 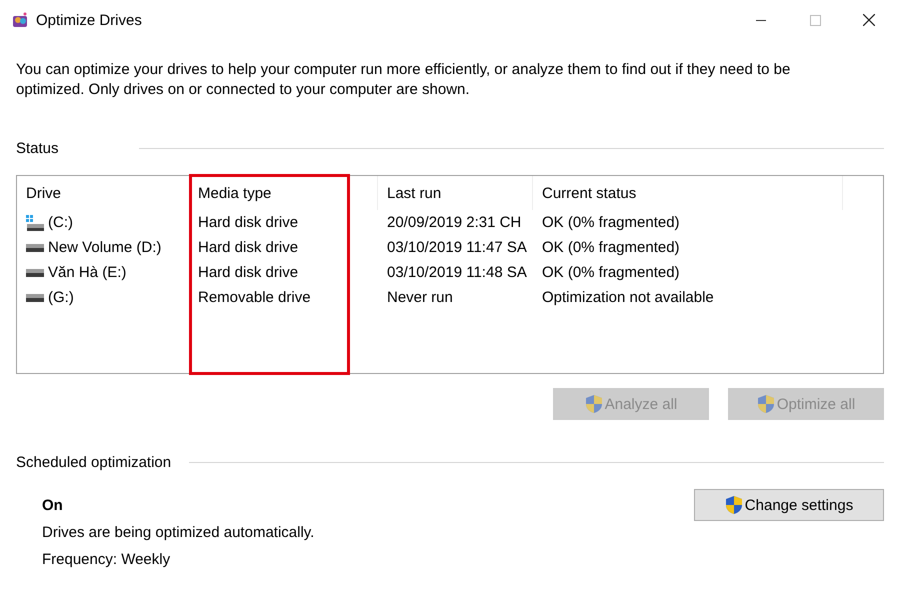 I want to click on table-cell: (C:), so click(x=60, y=222).